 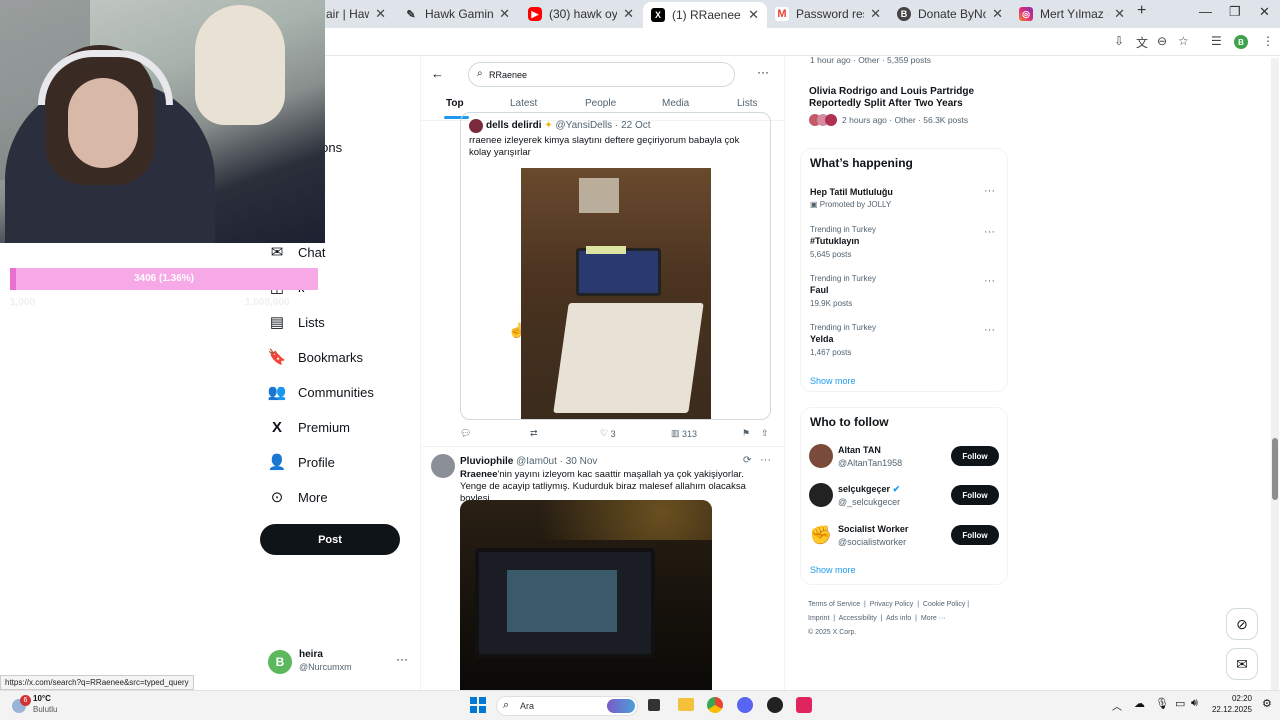 I want to click on clock-time: 02:20, so click(x=1236, y=698).